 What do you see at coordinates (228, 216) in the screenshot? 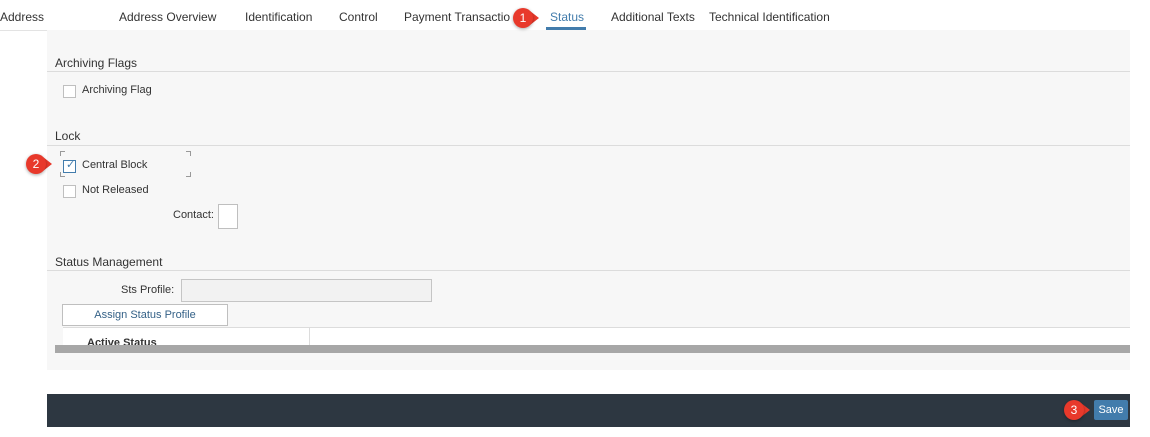
I see `contact-input` at bounding box center [228, 216].